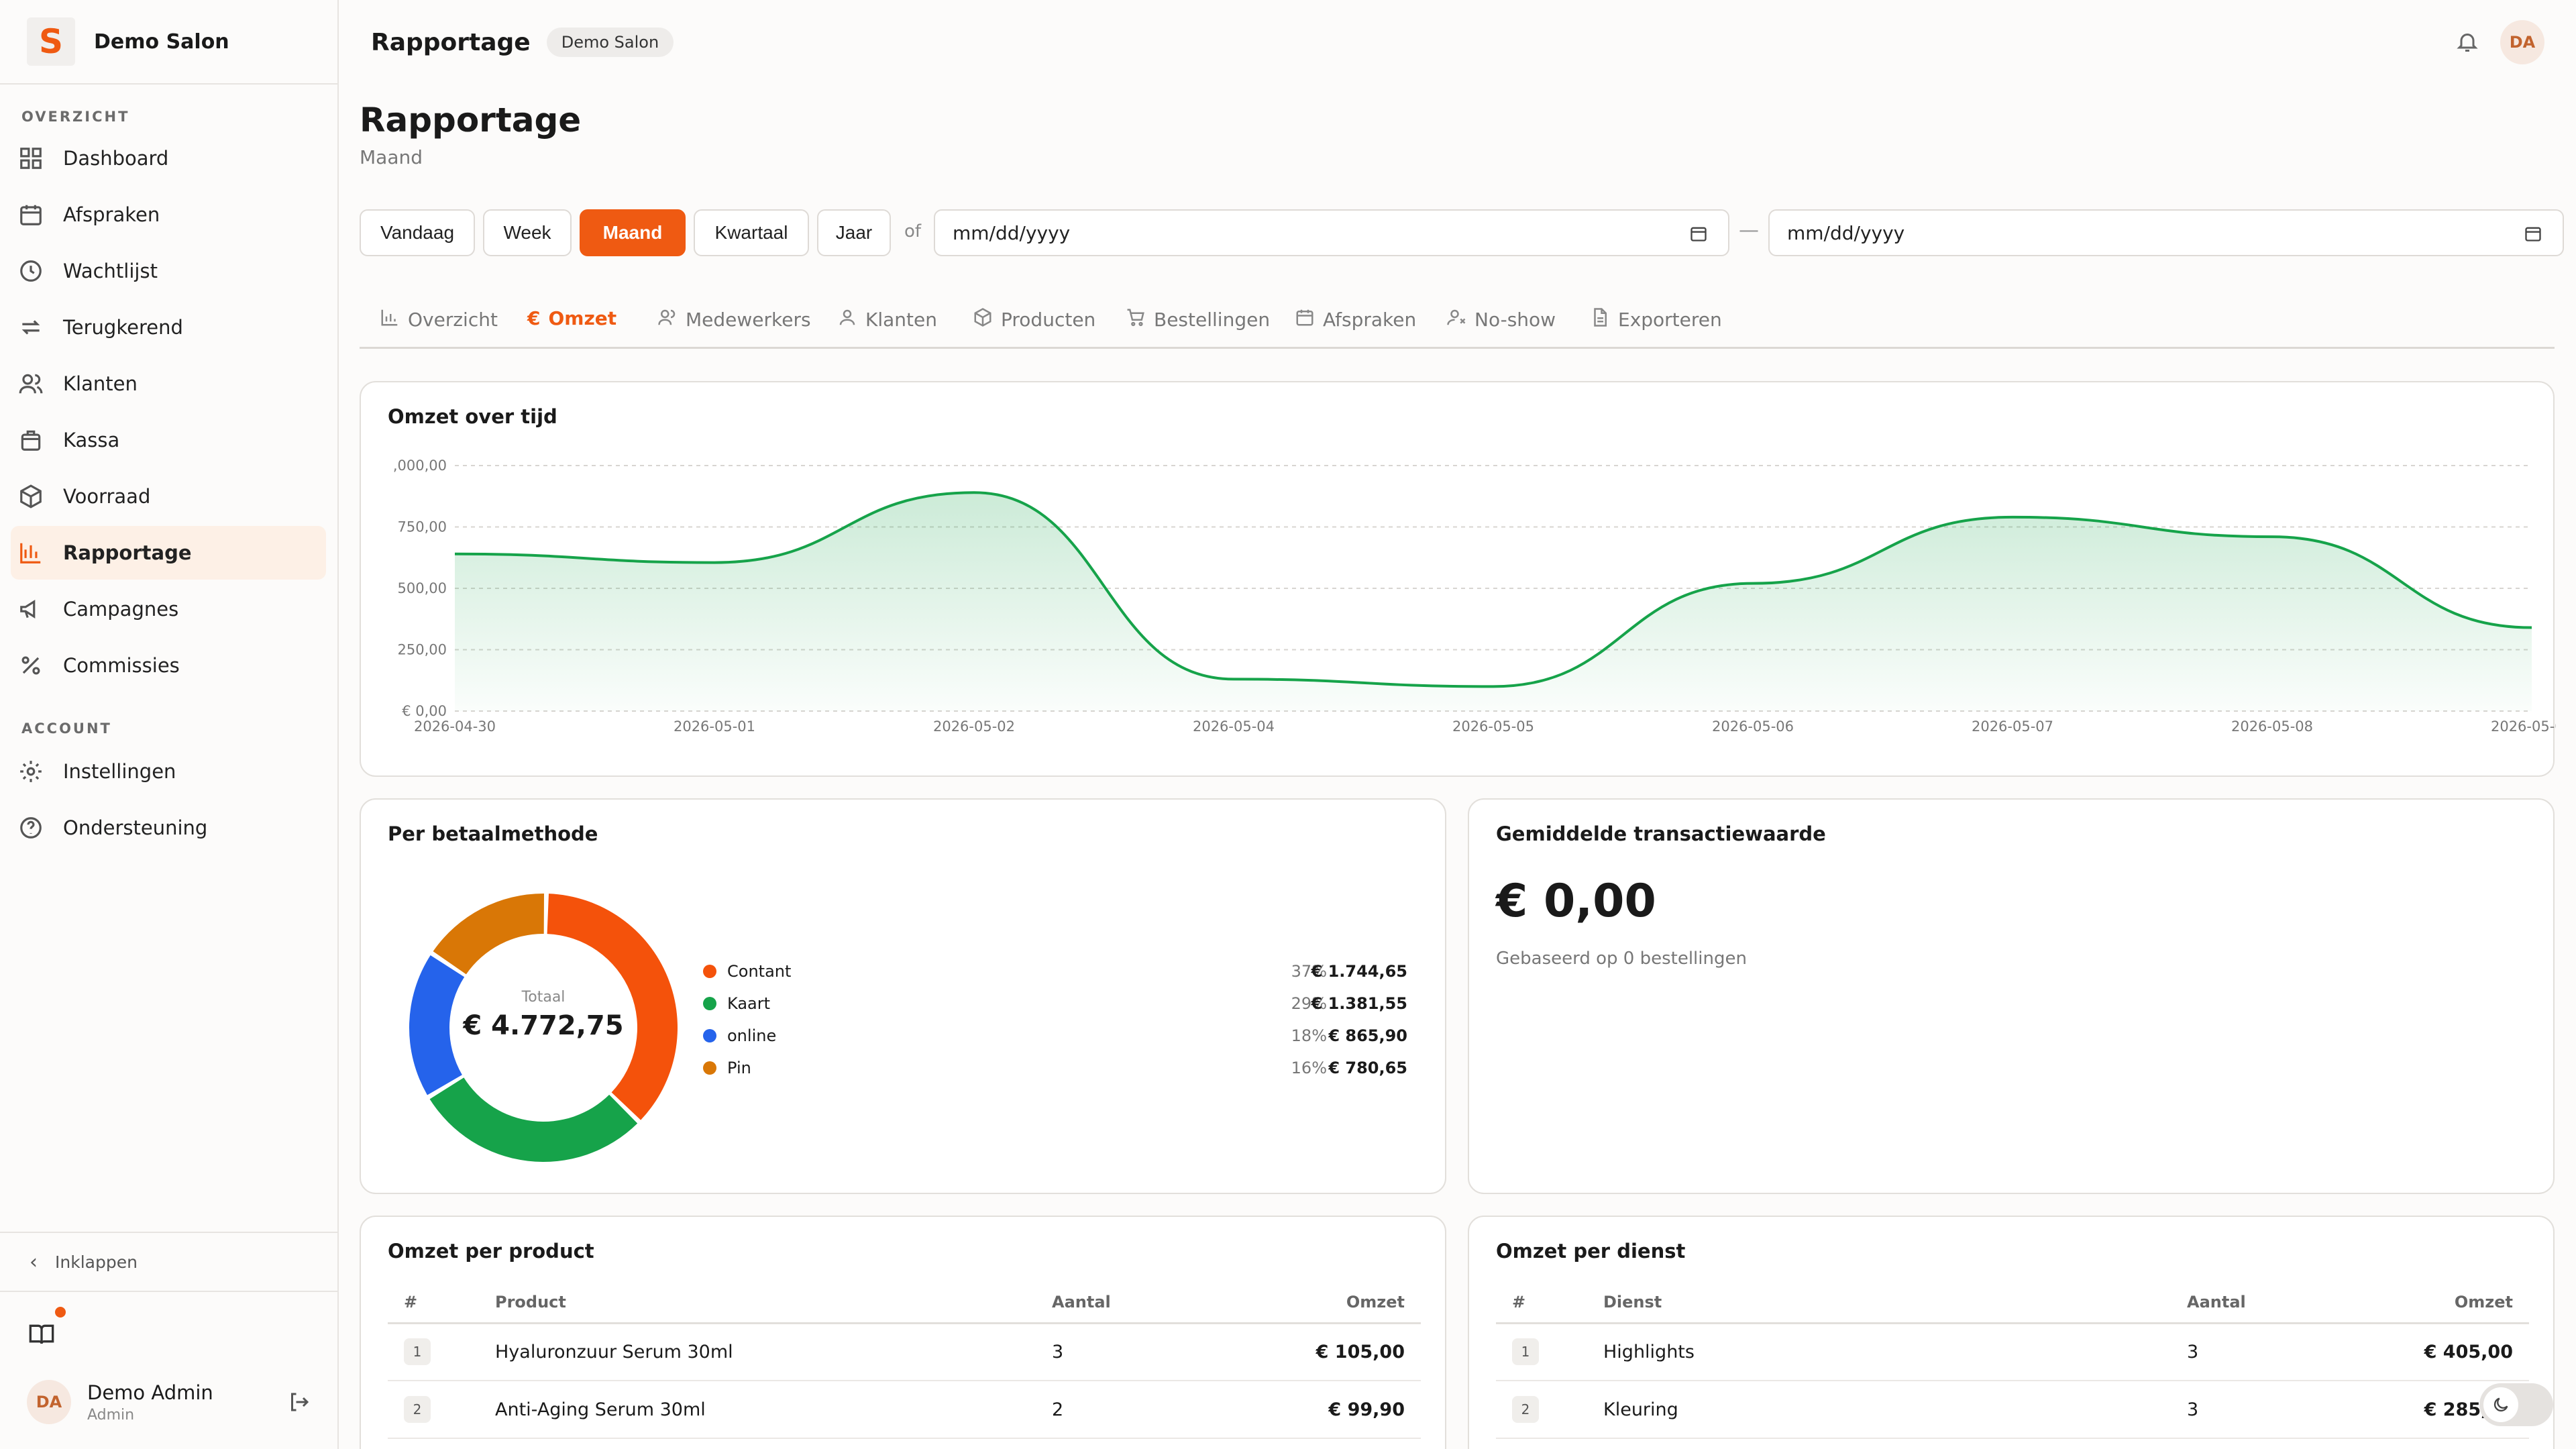 Image resolution: width=2576 pixels, height=1449 pixels. What do you see at coordinates (1591, 1251) in the screenshot?
I see `card-title: Omzet per dienst` at bounding box center [1591, 1251].